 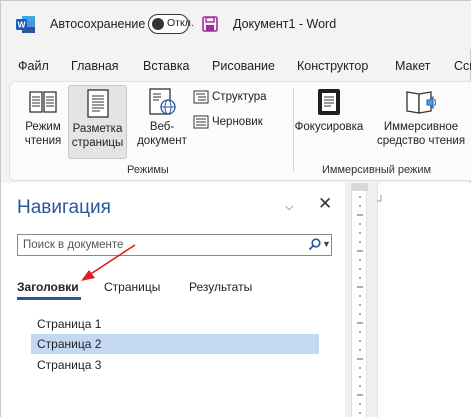 I want to click on active-tab-underline, so click(x=49, y=298).